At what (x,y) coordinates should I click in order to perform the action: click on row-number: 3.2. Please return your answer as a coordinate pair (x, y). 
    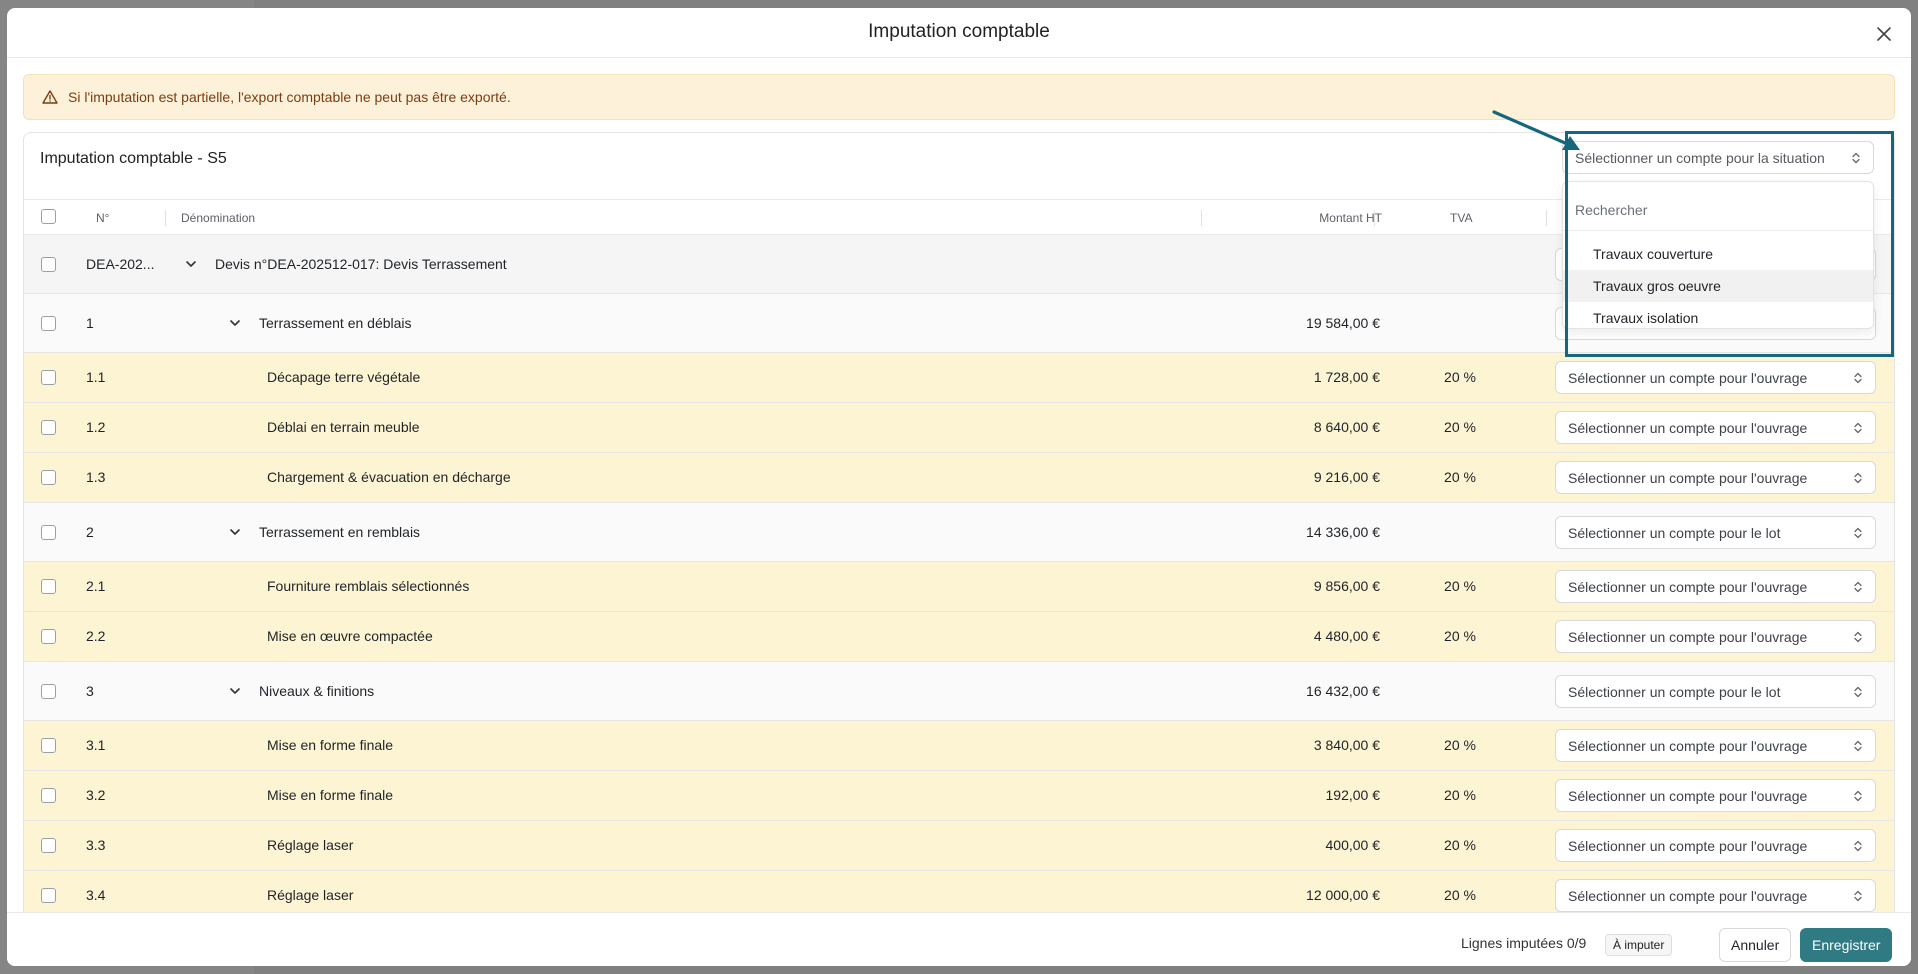
    Looking at the image, I should click on (96, 795).